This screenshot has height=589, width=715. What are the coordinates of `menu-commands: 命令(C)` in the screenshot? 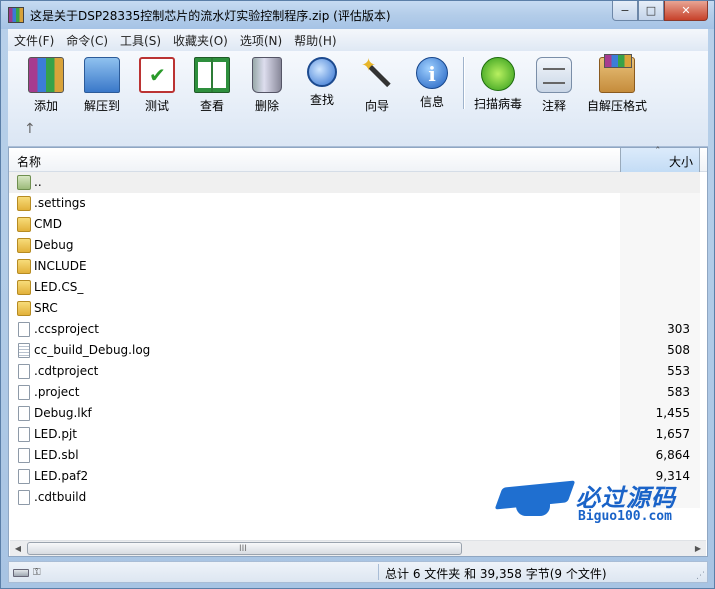 It's located at (87, 40).